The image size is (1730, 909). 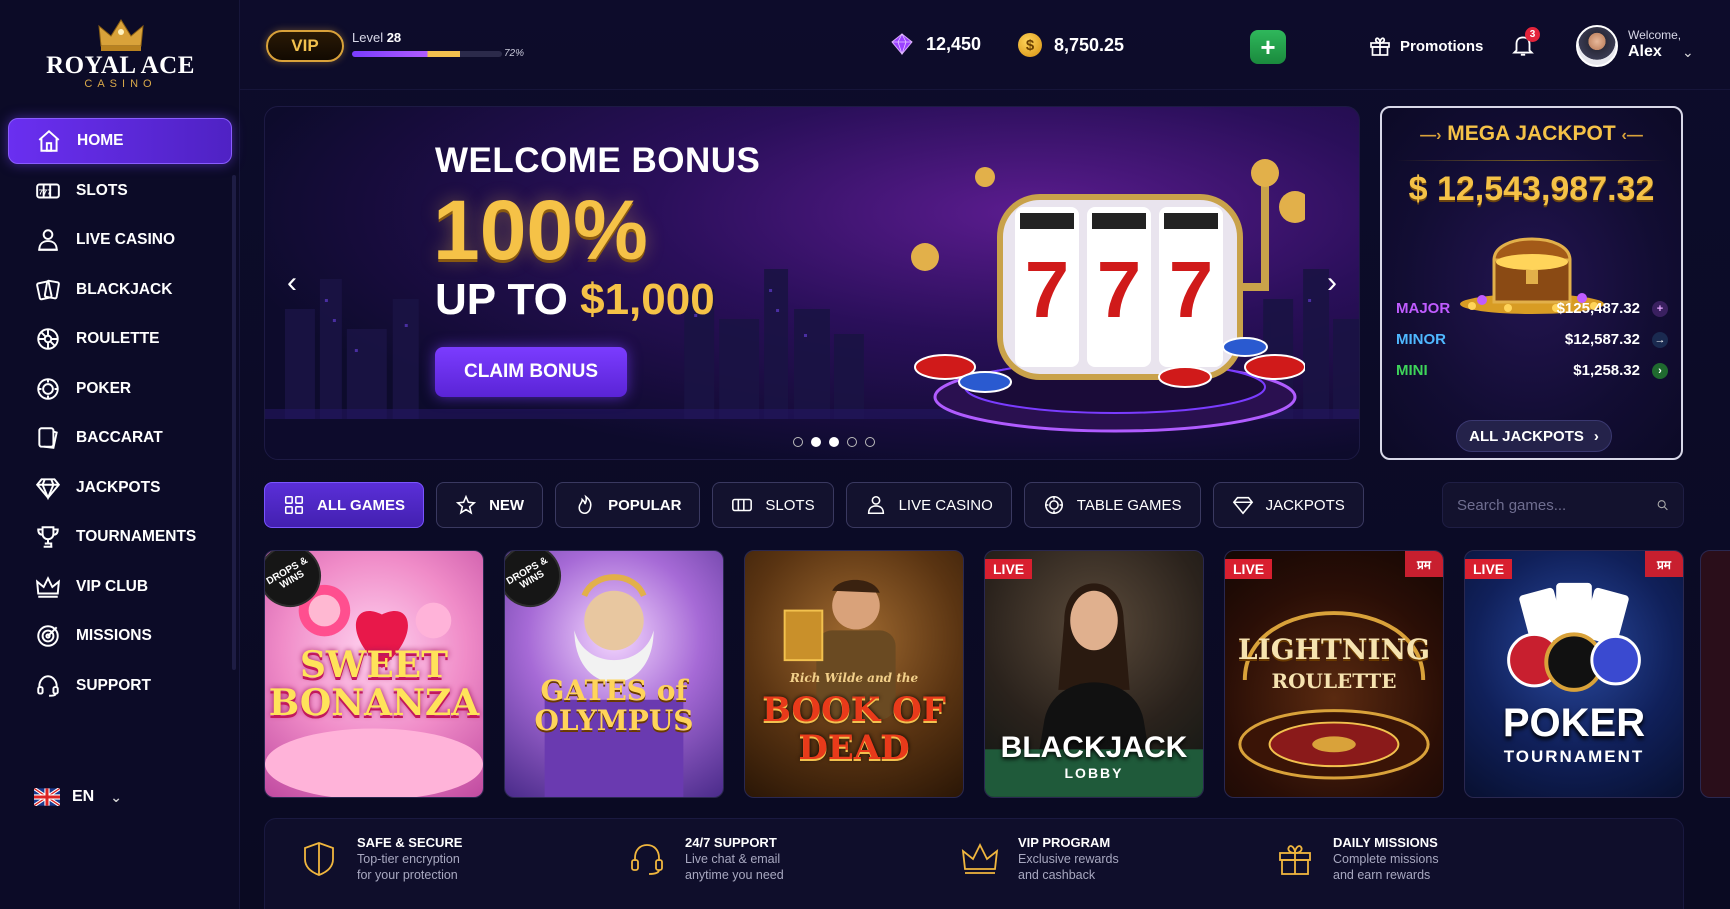 I want to click on feature-title: VIP PROGRAM, so click(x=1064, y=842).